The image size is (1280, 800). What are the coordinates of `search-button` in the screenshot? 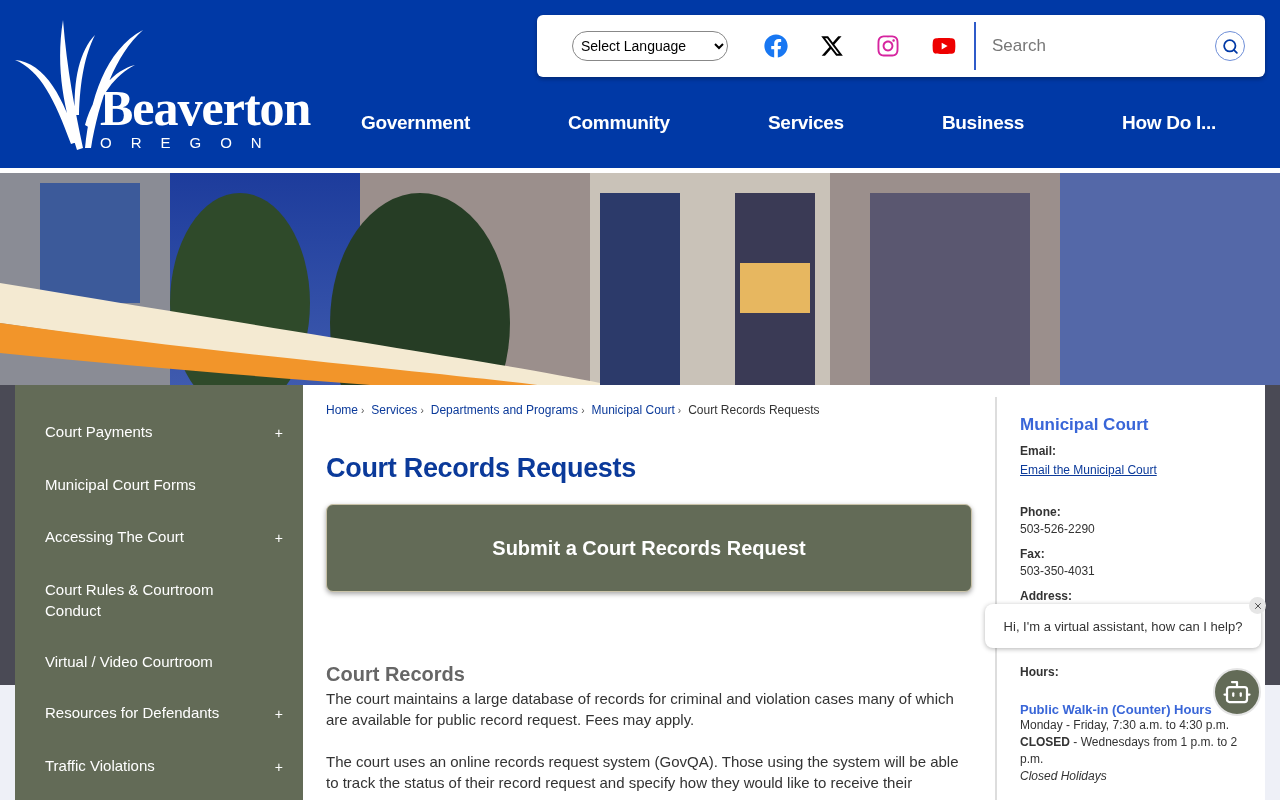 It's located at (1230, 46).